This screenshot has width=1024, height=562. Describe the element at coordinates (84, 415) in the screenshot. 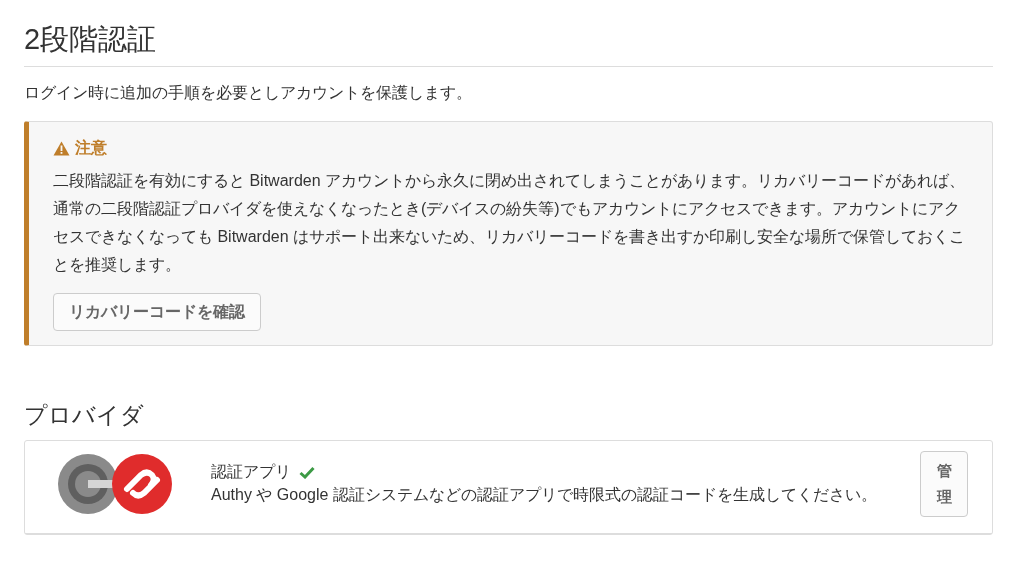

I see `section-title: プロバイダ` at that location.